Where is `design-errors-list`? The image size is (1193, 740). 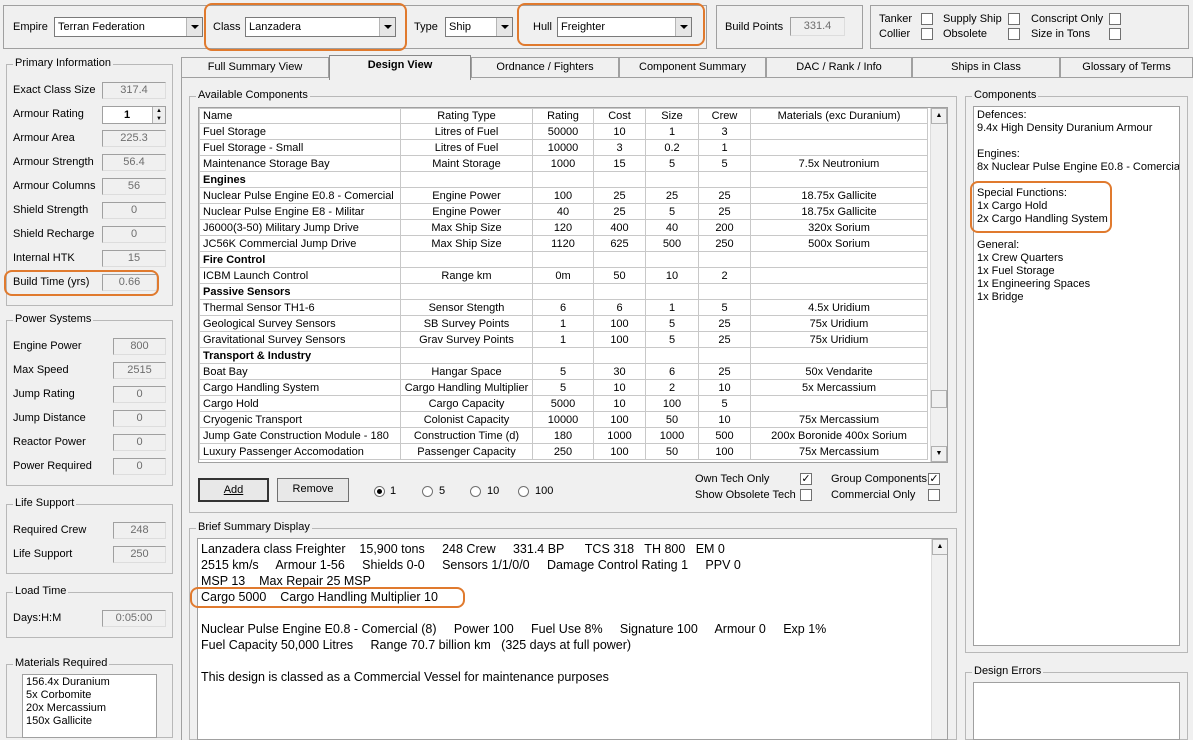
design-errors-list is located at coordinates (1076, 711).